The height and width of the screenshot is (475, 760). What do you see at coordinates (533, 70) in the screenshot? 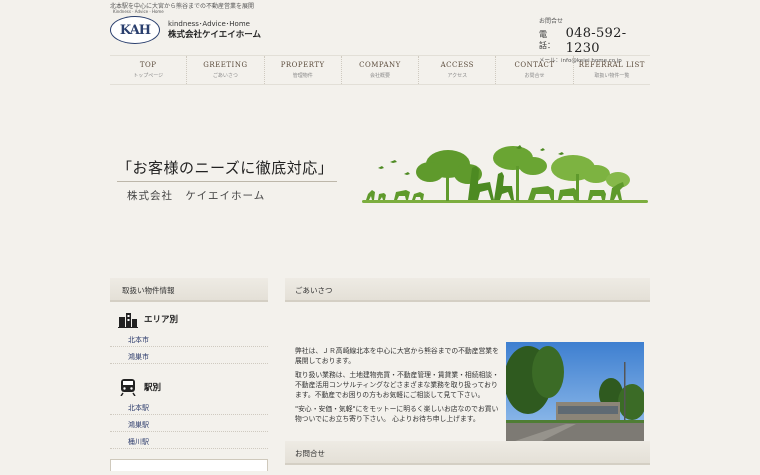
I see `nav-item-contact: CONTACT お問合せ` at bounding box center [533, 70].